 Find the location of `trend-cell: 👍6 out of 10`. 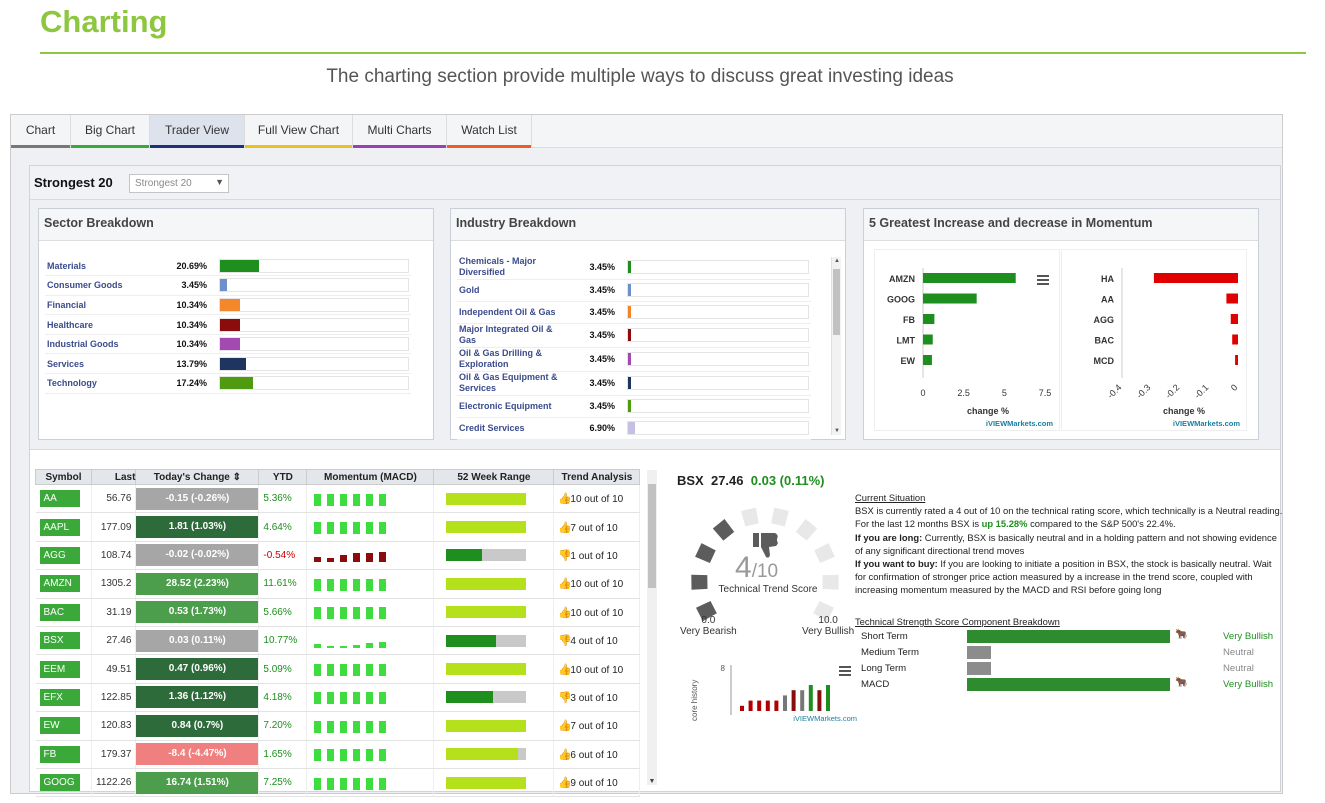

trend-cell: 👍6 out of 10 is located at coordinates (597, 754).